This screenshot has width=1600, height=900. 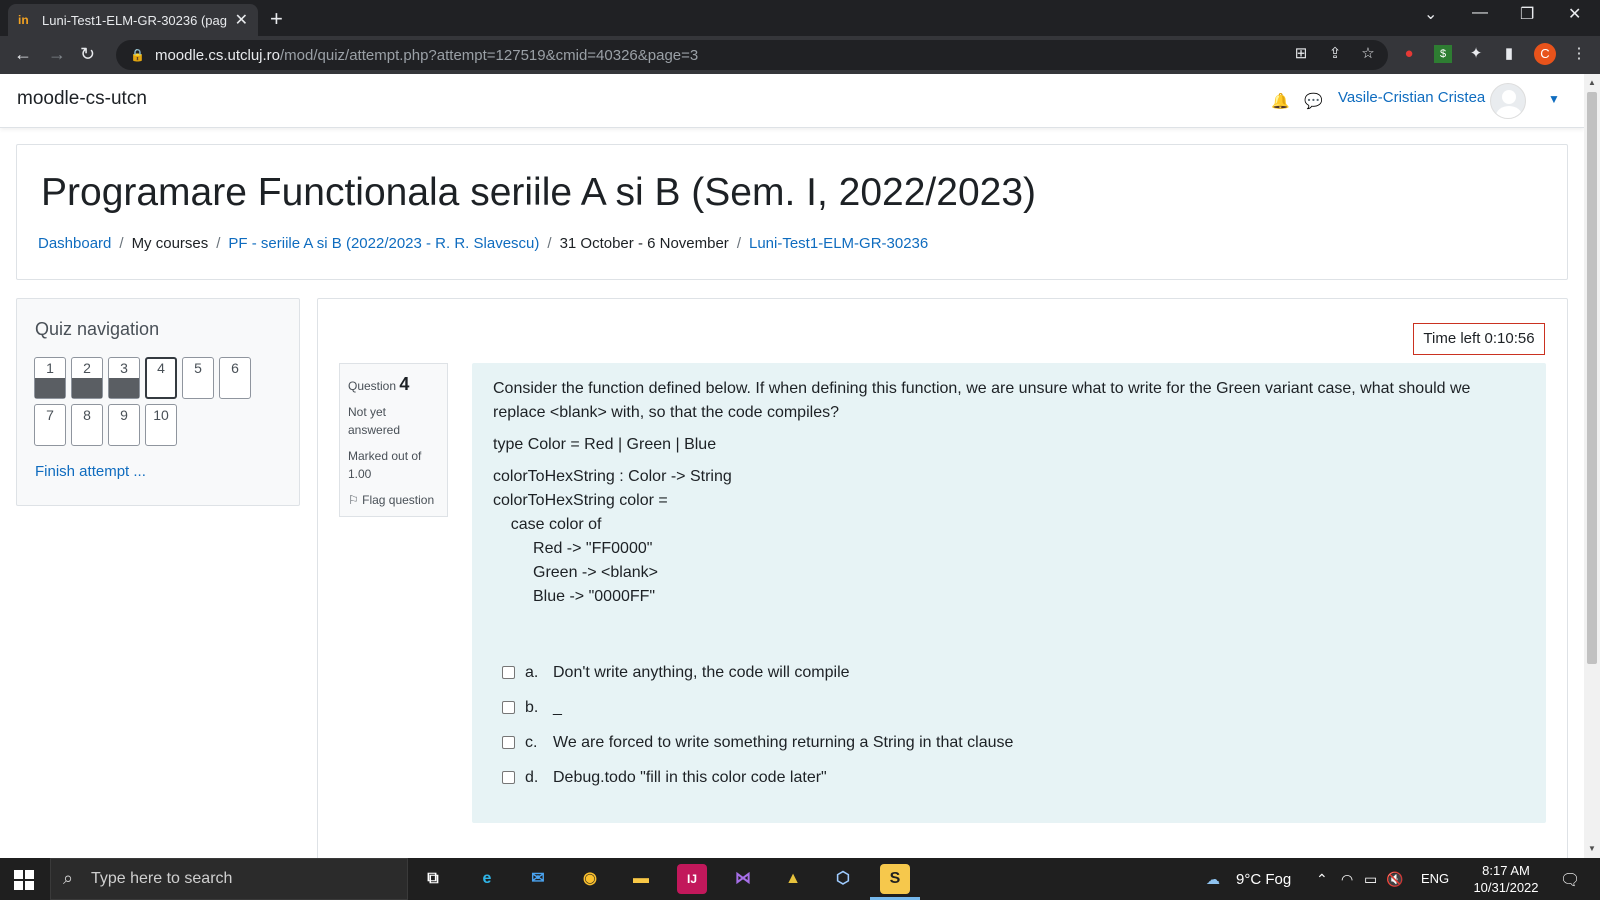 I want to click on reload-icon: ↻, so click(x=87, y=54).